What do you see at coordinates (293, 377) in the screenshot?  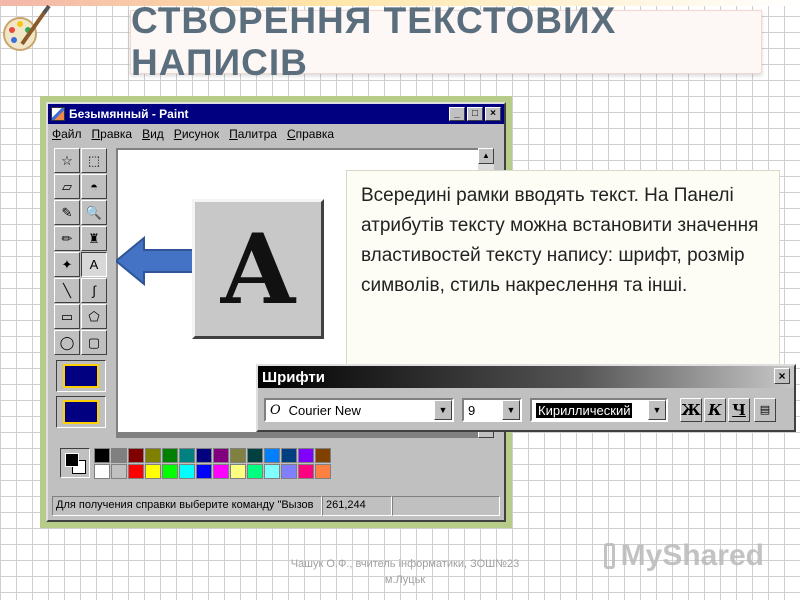 I see `fonts-toolbar-title: Шрифти` at bounding box center [293, 377].